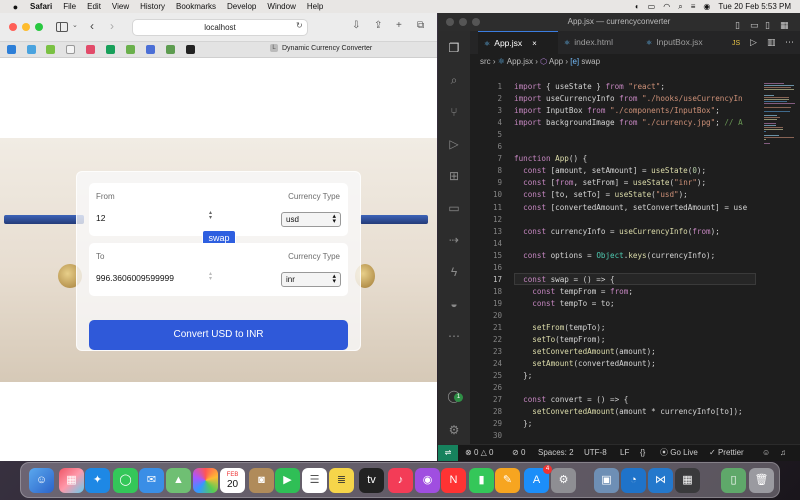 This screenshot has height=500, width=800. Describe the element at coordinates (771, 42) in the screenshot. I see `split-editor-icon: ▥` at that location.